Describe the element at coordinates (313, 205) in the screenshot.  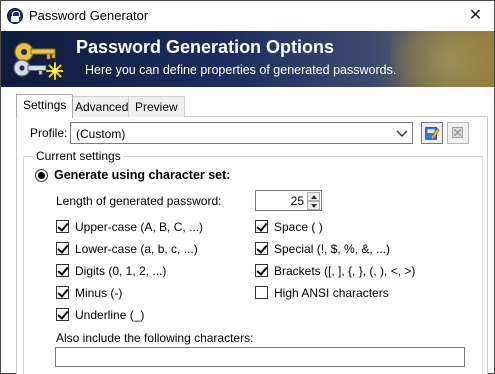
I see `length-decrement-button` at that location.